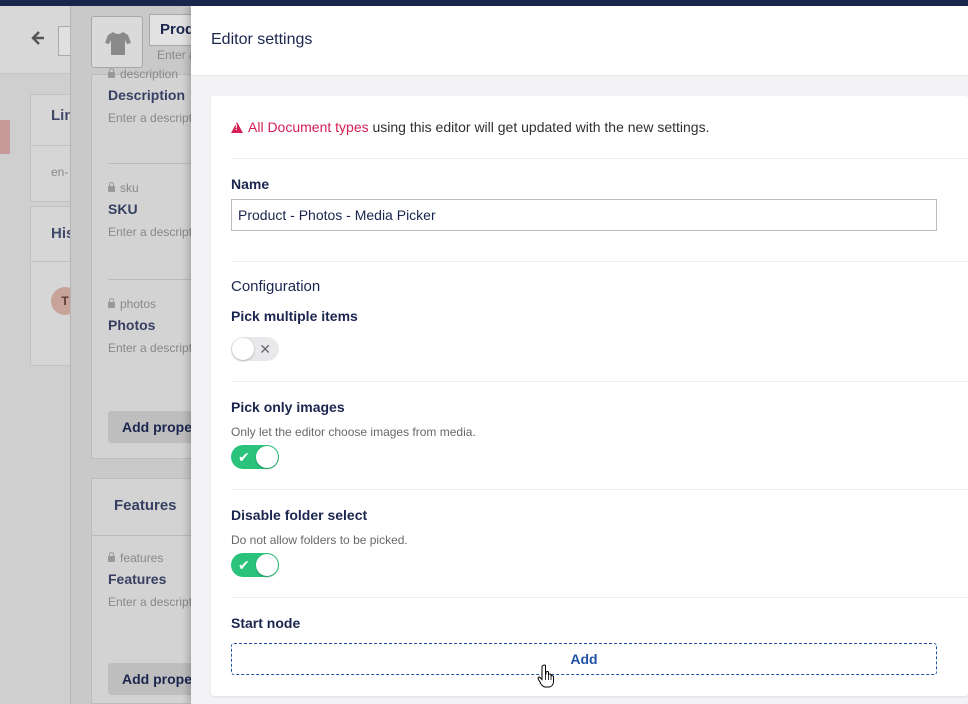 Image resolution: width=968 pixels, height=704 pixels. What do you see at coordinates (60, 172) in the screenshot?
I see `background-card-subtitle: en-` at bounding box center [60, 172].